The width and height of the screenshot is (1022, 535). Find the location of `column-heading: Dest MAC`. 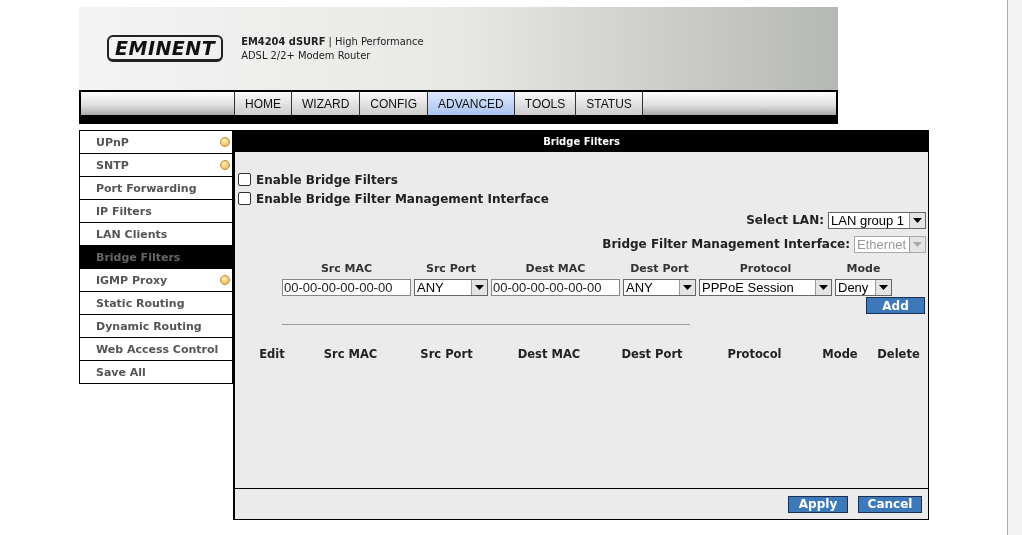

column-heading: Dest MAC is located at coordinates (555, 269).